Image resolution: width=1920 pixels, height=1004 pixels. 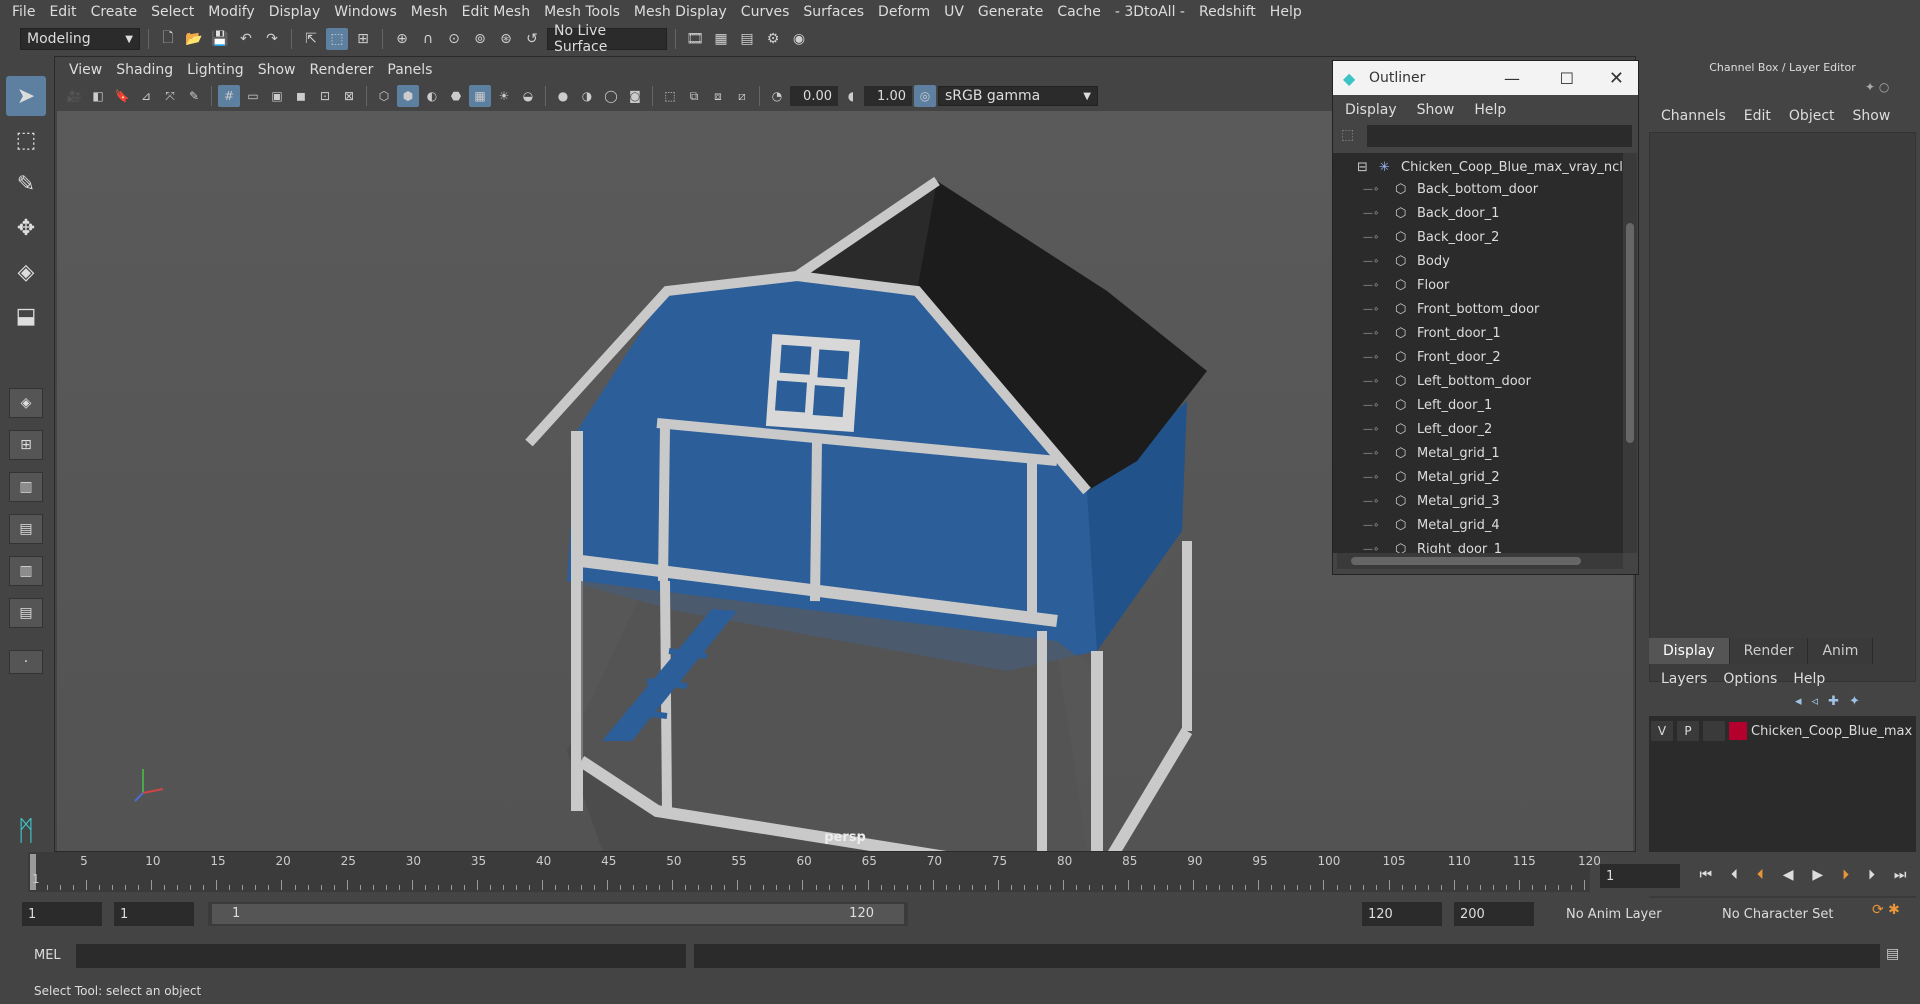 I want to click on step-forward-frame-icon: ⏵, so click(x=1871, y=875).